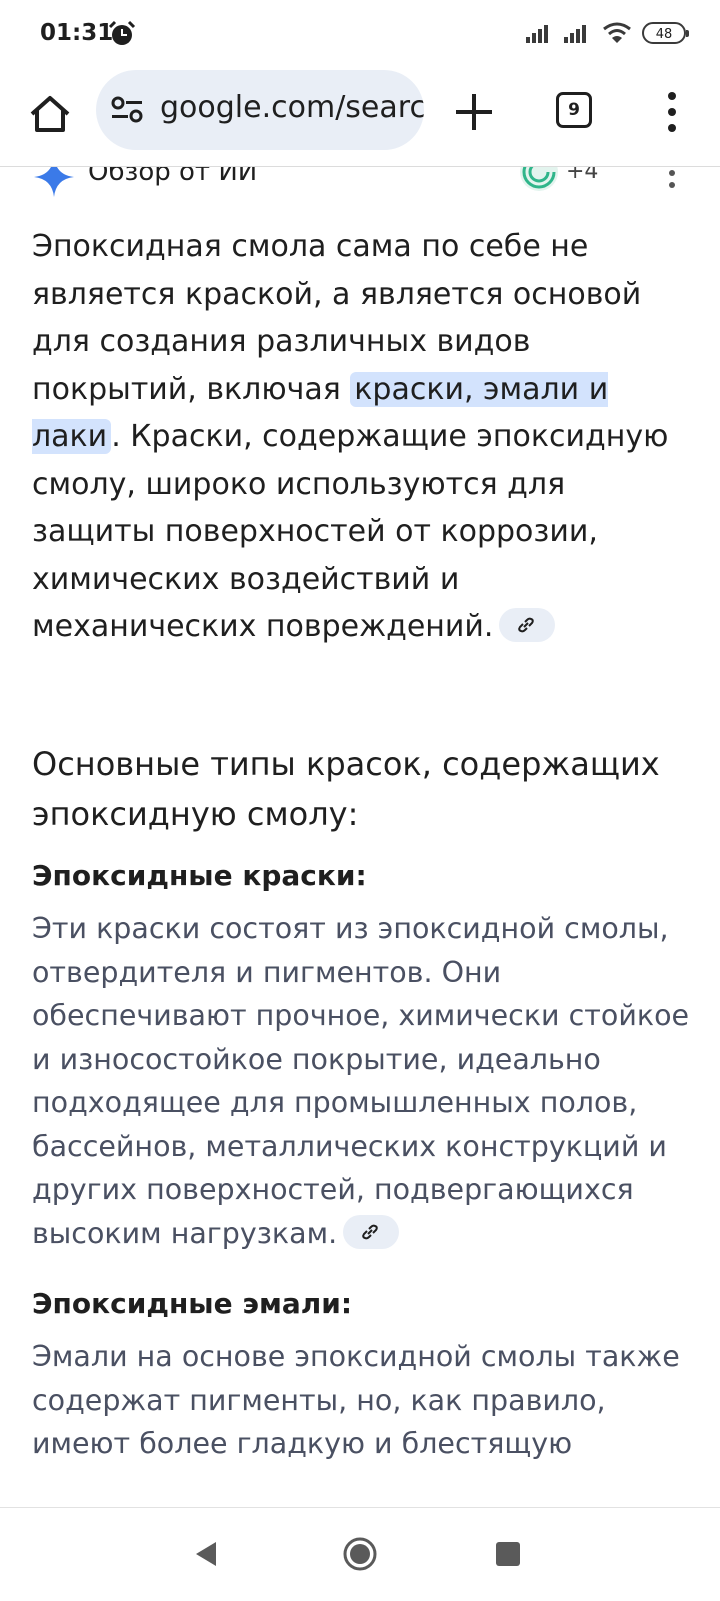 The height and width of the screenshot is (1601, 720). What do you see at coordinates (206, 1554) in the screenshot?
I see `back-icon` at bounding box center [206, 1554].